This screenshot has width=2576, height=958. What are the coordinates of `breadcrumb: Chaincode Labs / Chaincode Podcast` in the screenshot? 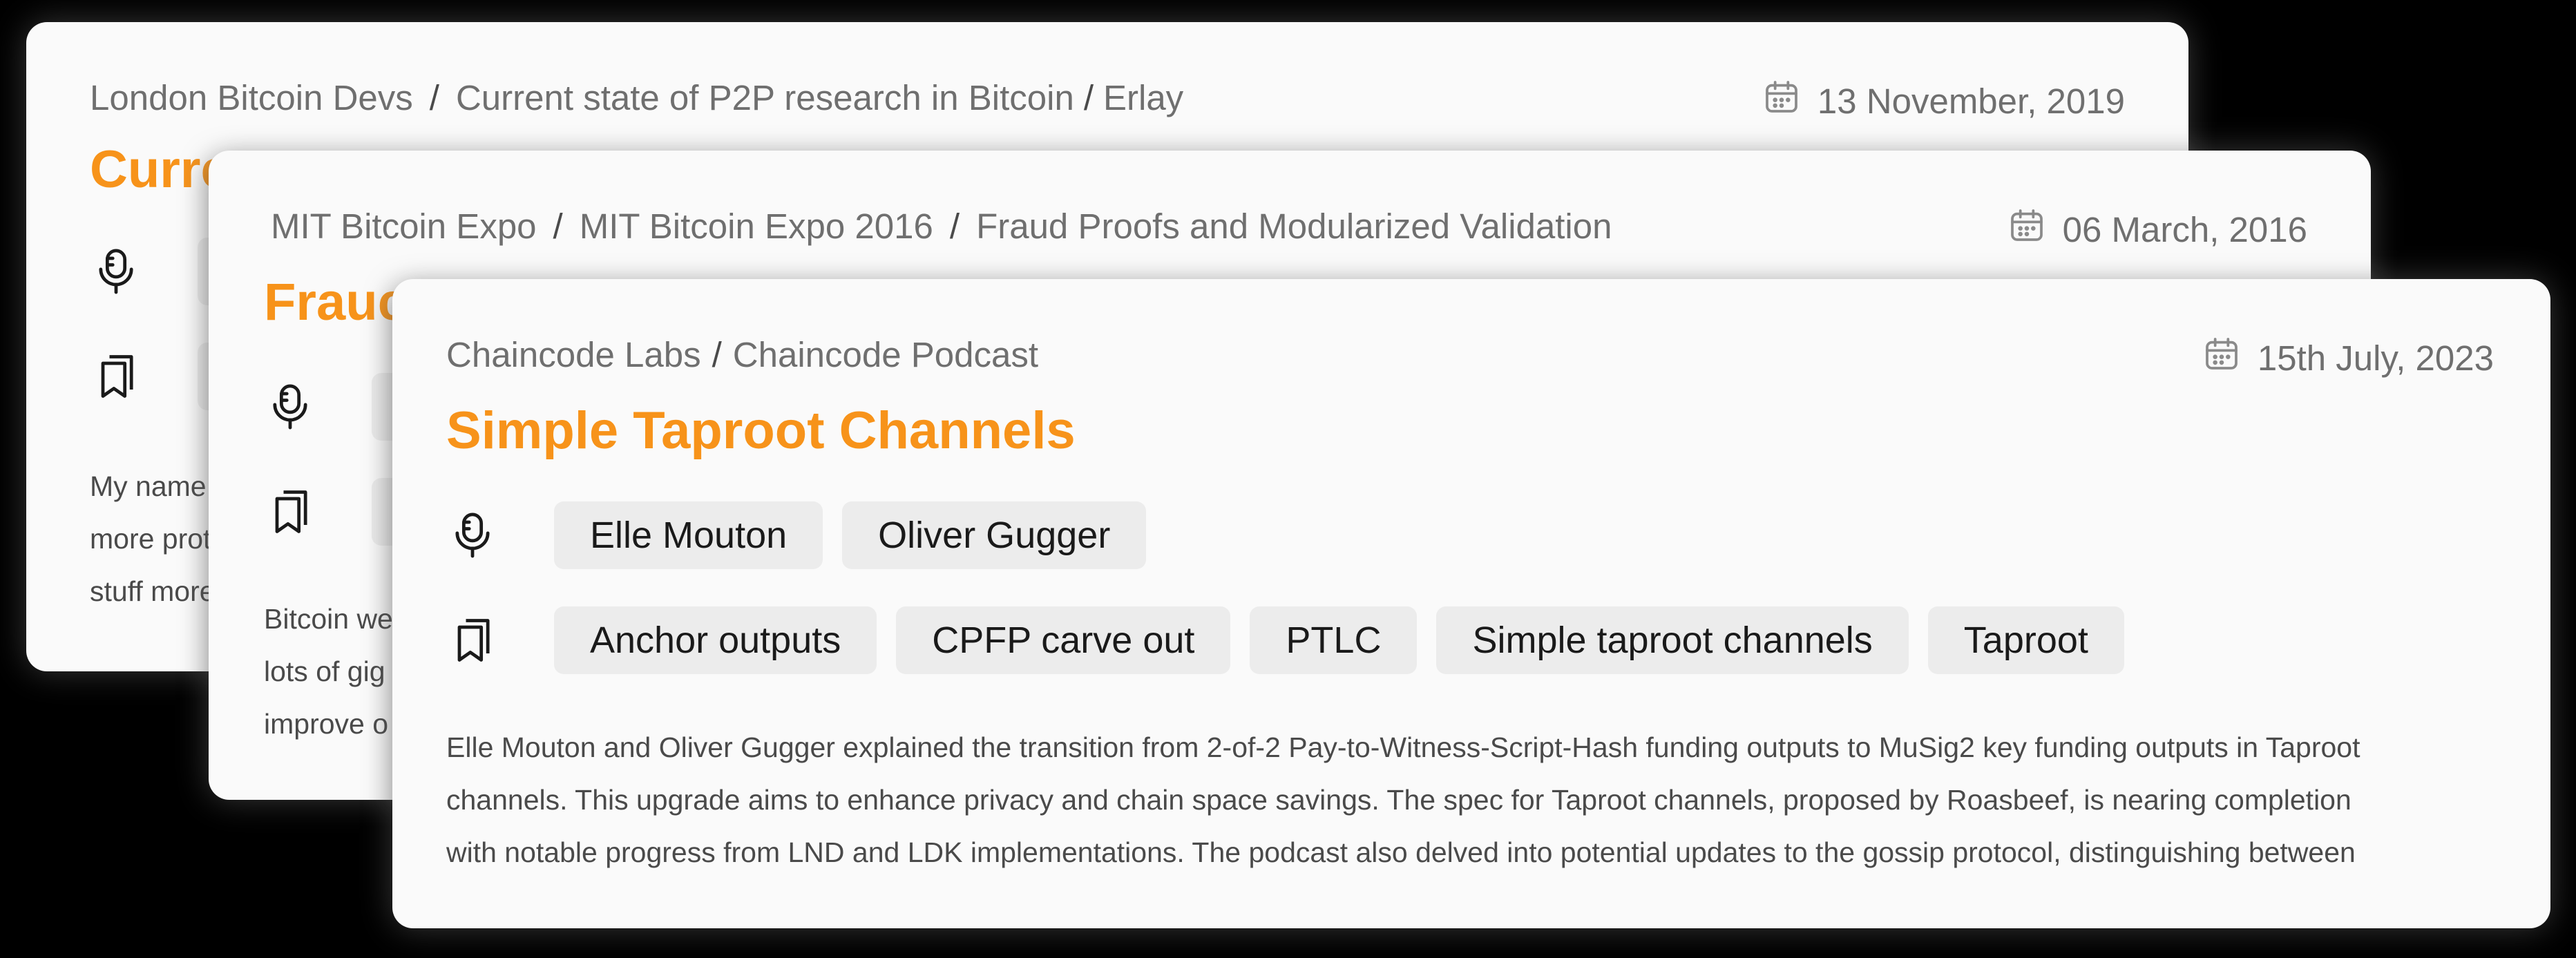 It's located at (742, 354).